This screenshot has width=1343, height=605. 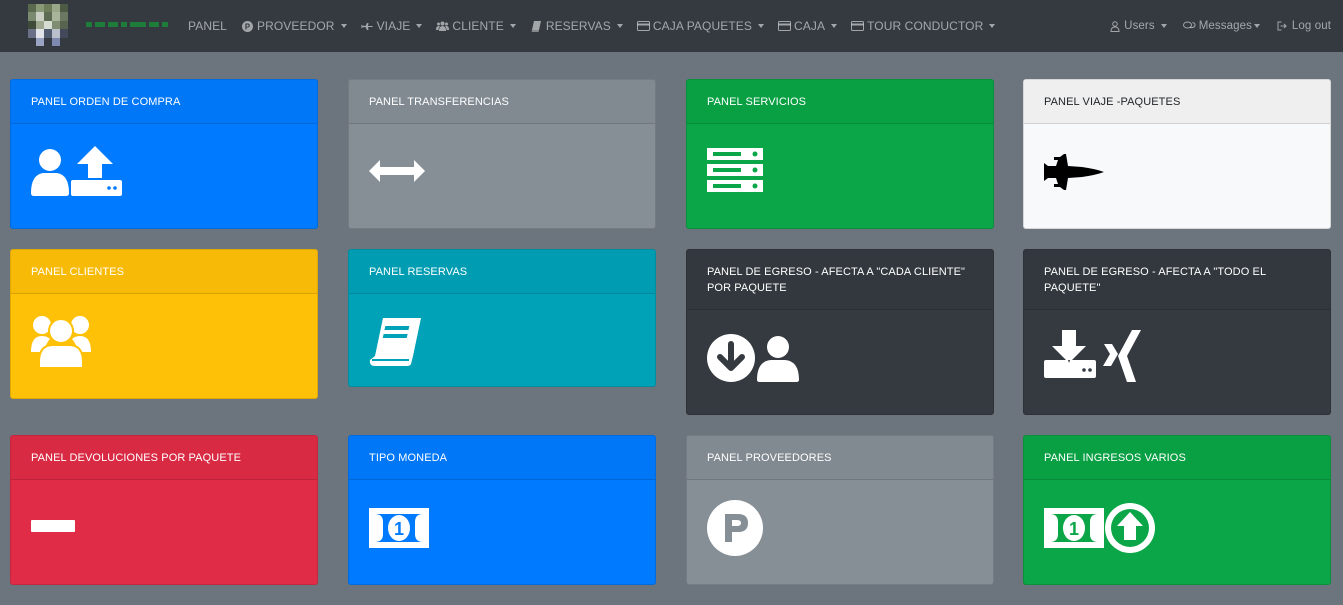 I want to click on nav-cliente-label: CLIENTE, so click(x=478, y=26).